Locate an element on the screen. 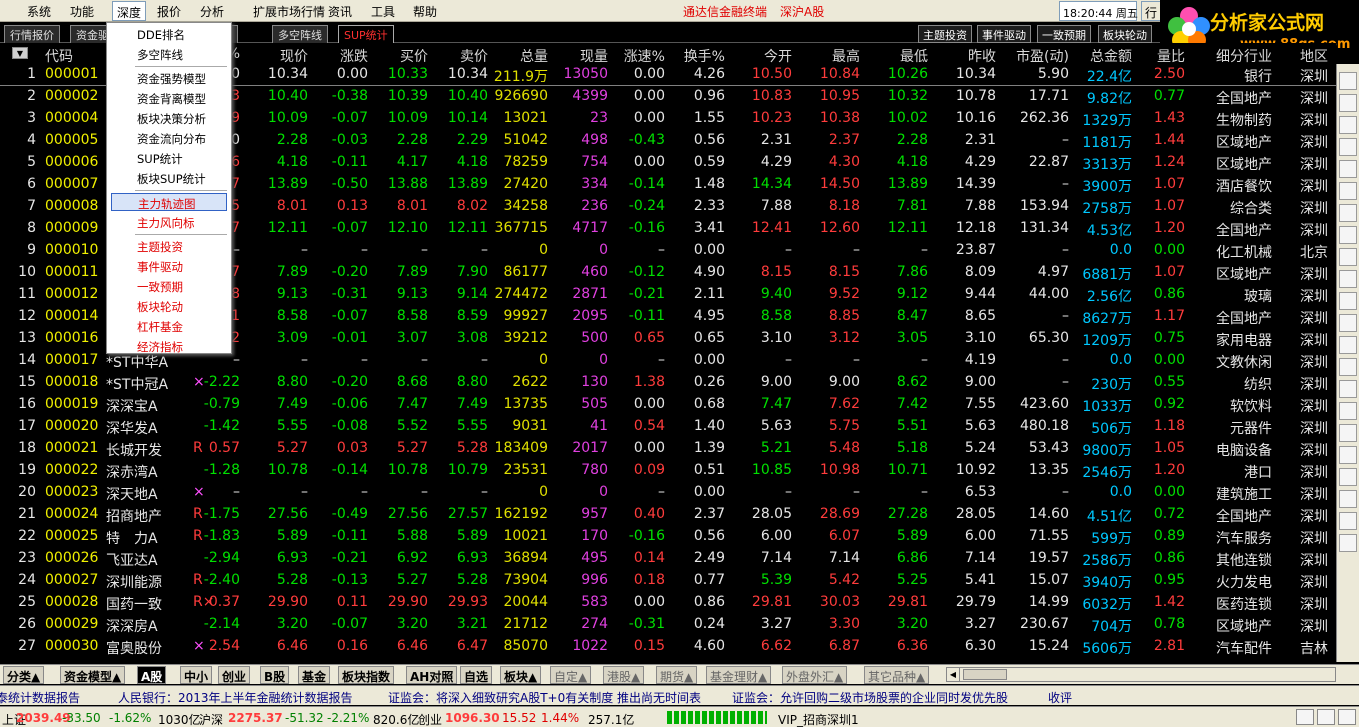 This screenshot has width=1359, height=727. right-tab-2: 事件驱动 is located at coordinates (1004, 34).